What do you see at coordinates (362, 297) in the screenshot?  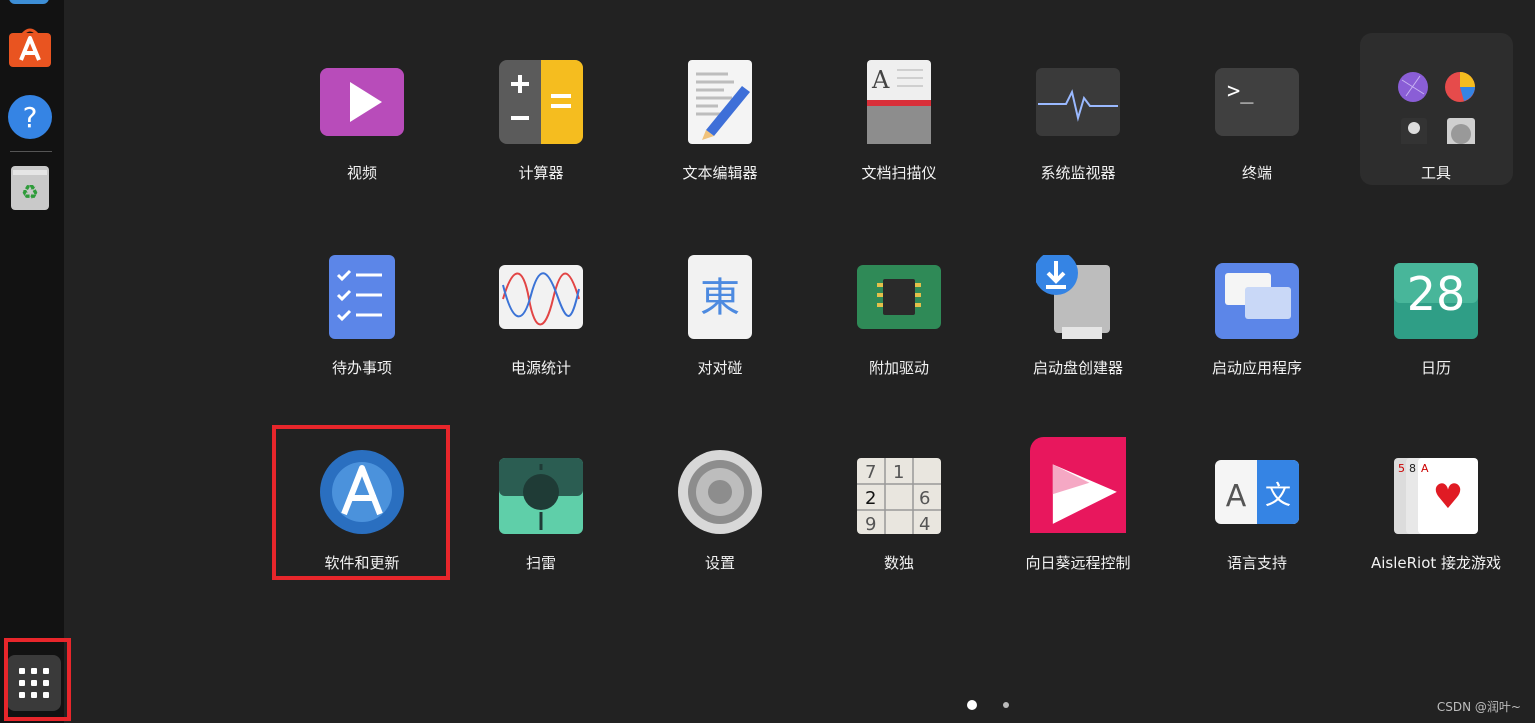 I see `todo-icon` at bounding box center [362, 297].